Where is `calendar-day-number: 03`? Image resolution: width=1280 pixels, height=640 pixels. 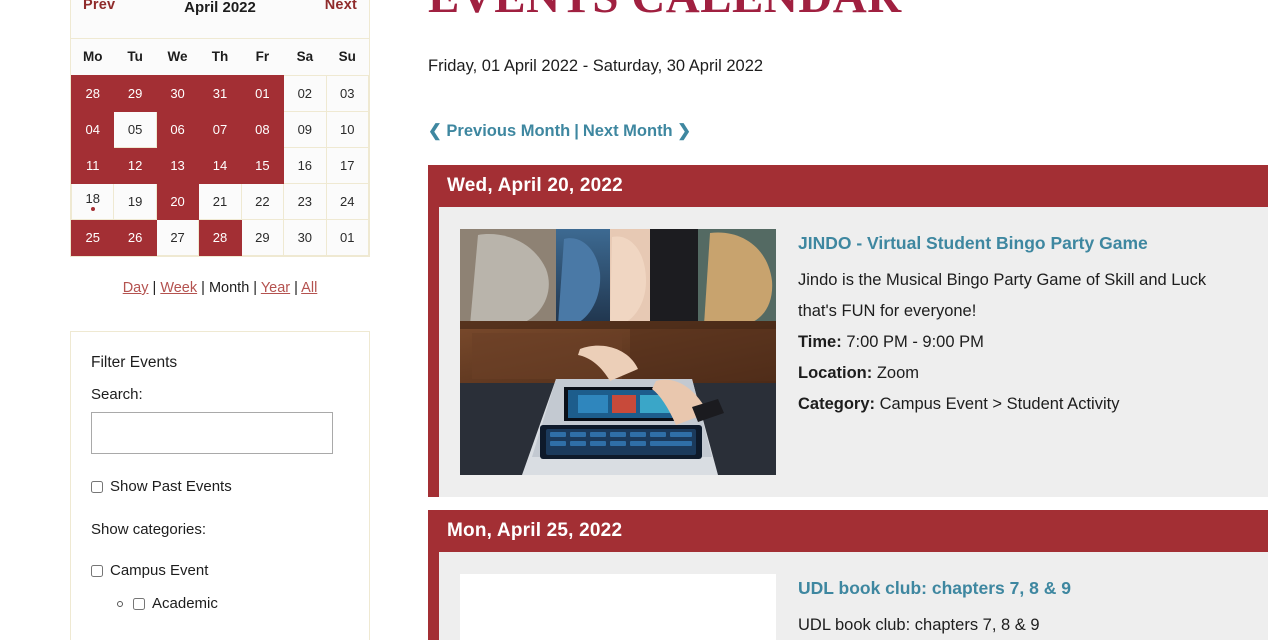 calendar-day-number: 03 is located at coordinates (347, 93).